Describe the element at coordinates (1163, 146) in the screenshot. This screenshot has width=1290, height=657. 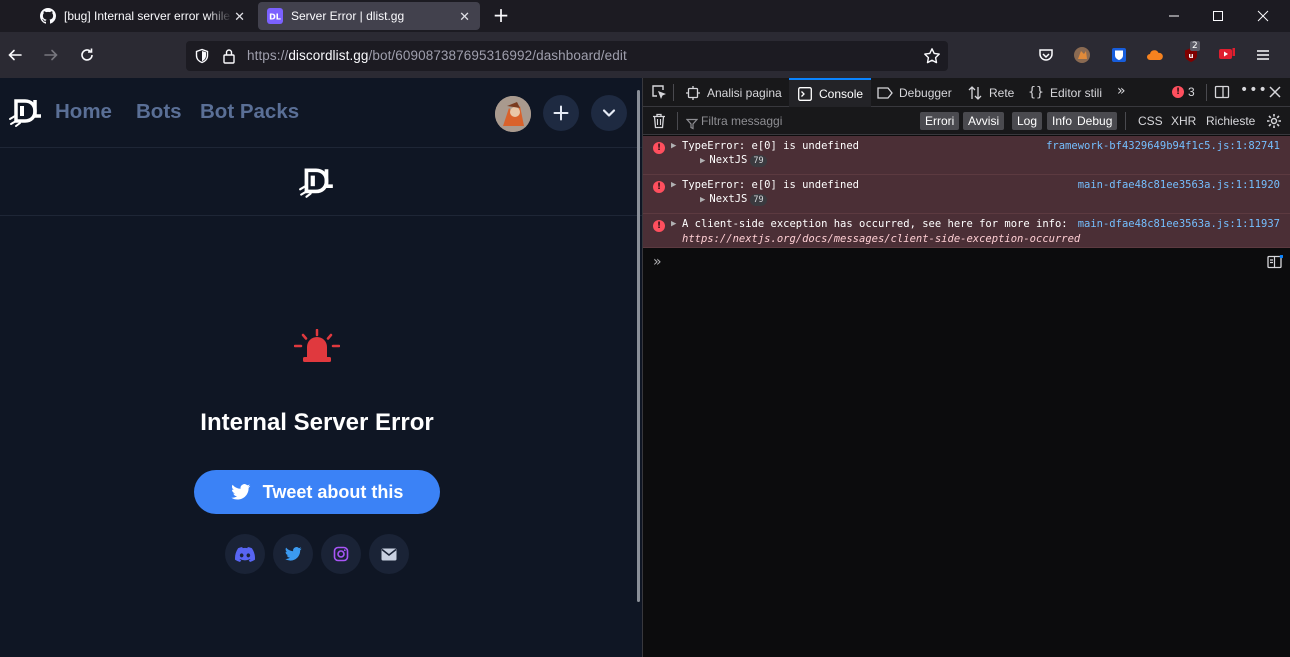
I see `message-source-link: framework-bf4329649b94f1c5.js:1:82741` at that location.